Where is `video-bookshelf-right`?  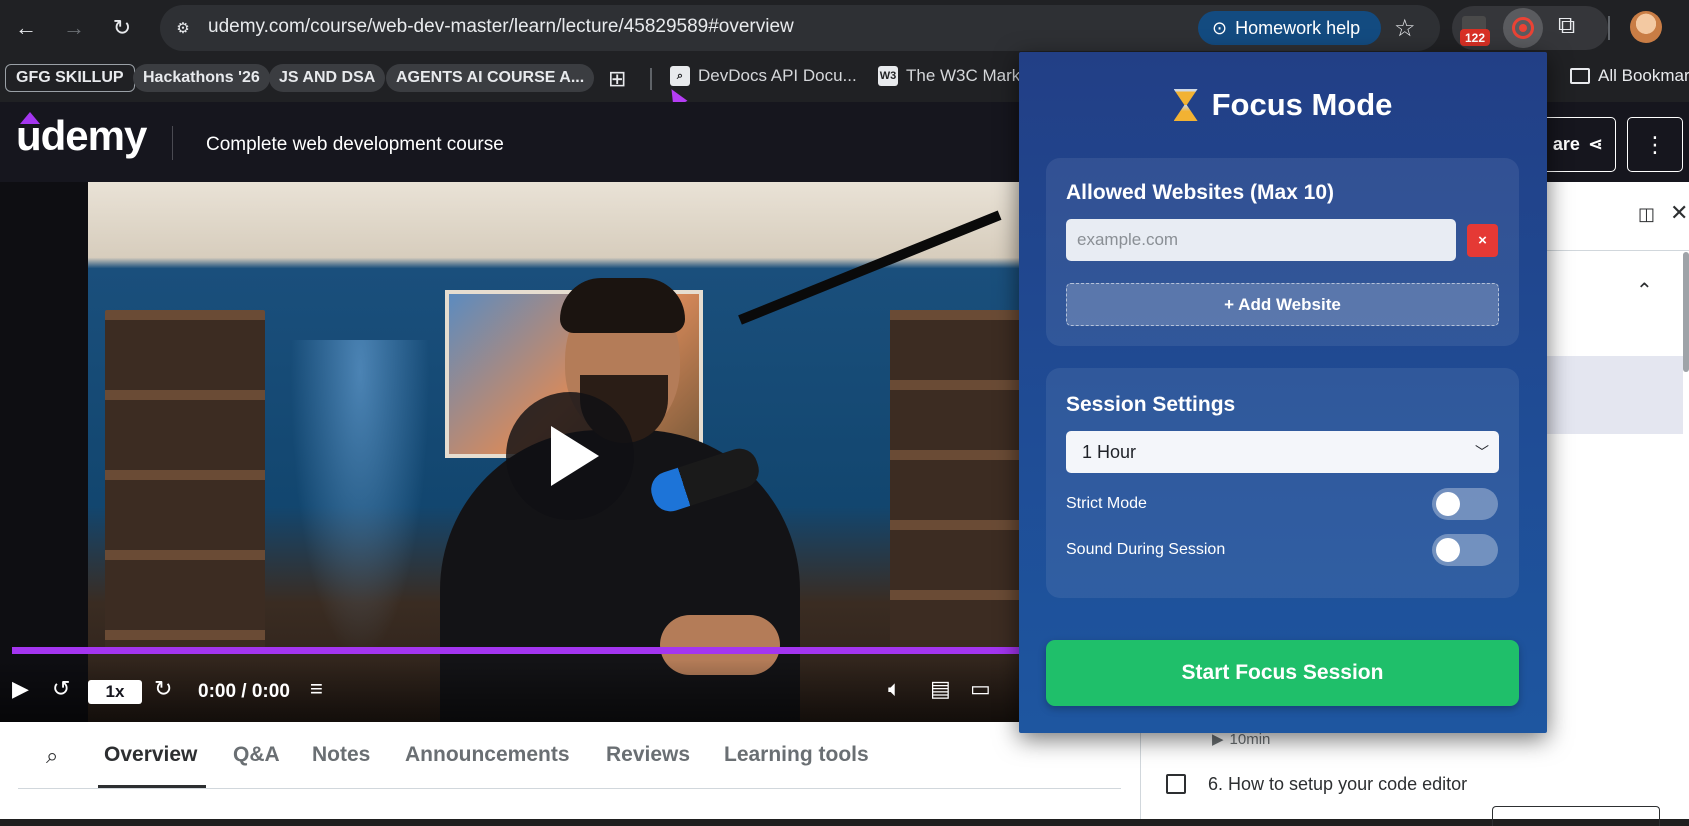 video-bookshelf-right is located at coordinates (955, 480).